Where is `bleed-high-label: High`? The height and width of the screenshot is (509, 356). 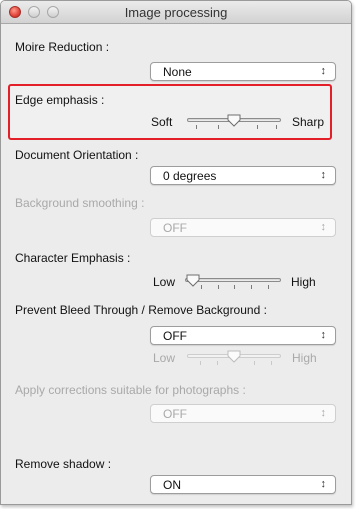 bleed-high-label: High is located at coordinates (304, 358).